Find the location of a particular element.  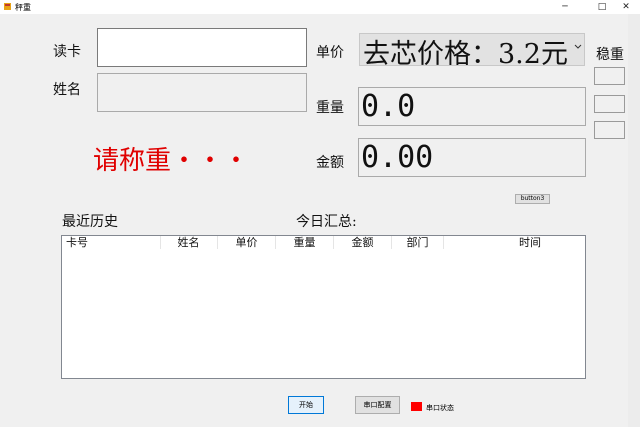

col-amount: 金额 is located at coordinates (363, 242).